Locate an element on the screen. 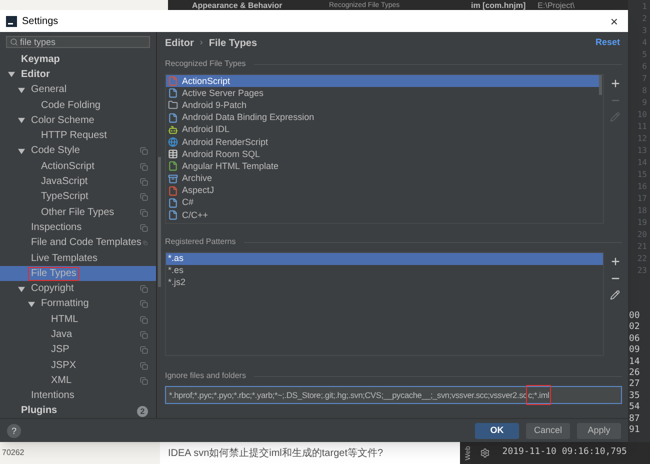 The width and height of the screenshot is (650, 464). file-type-row: Android Data Binding Expression is located at coordinates (382, 118).